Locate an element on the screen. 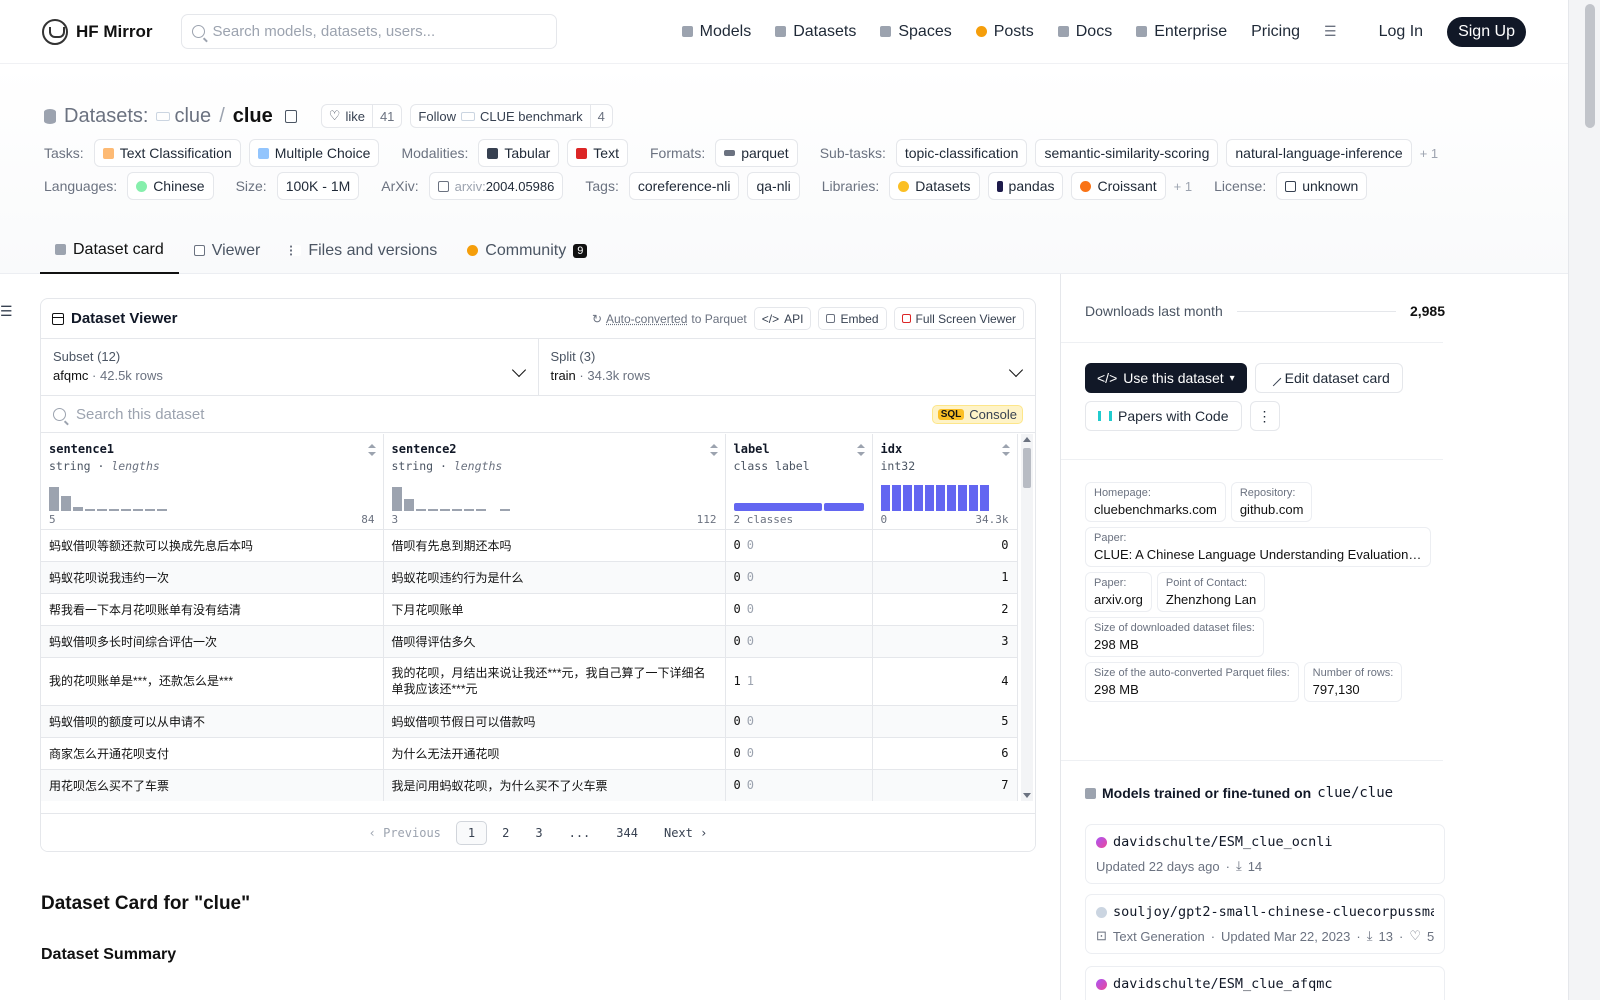 Image resolution: width=1600 pixels, height=1000 pixels. subtasks-more: + 1 is located at coordinates (1429, 153).